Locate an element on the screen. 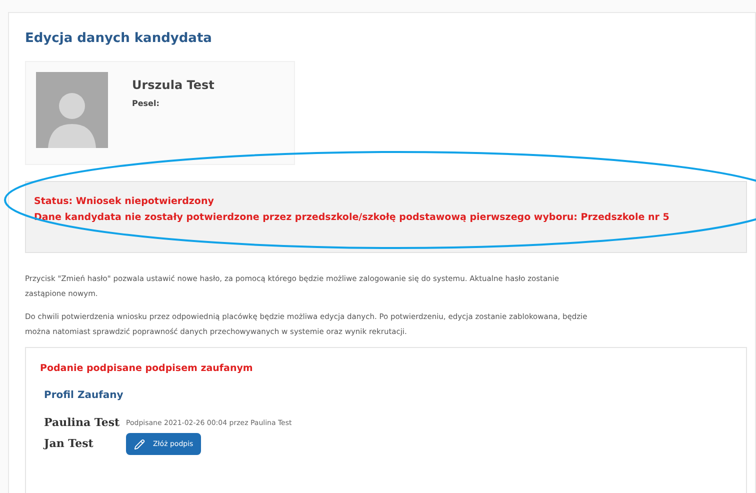  signer-name: Paulina Test is located at coordinates (82, 422).